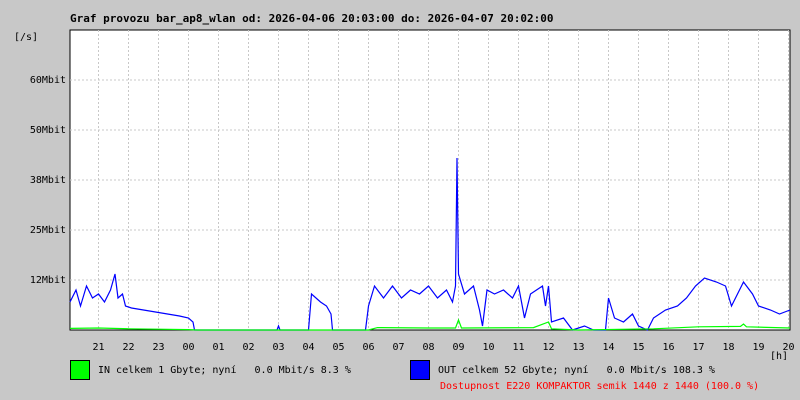  What do you see at coordinates (48, 80) in the screenshot?
I see `y-tick-label: 60Mbit` at bounding box center [48, 80].